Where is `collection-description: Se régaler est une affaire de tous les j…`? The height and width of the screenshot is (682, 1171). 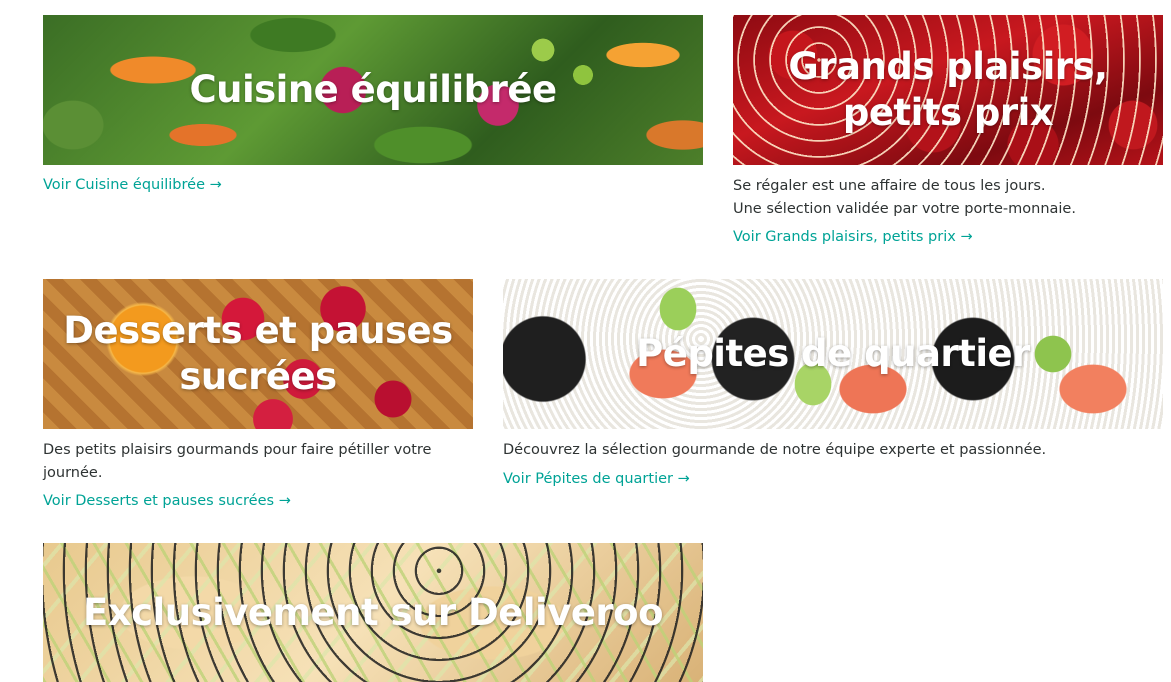 collection-description: Se régaler est une affaire de tous les j… is located at coordinates (904, 197).